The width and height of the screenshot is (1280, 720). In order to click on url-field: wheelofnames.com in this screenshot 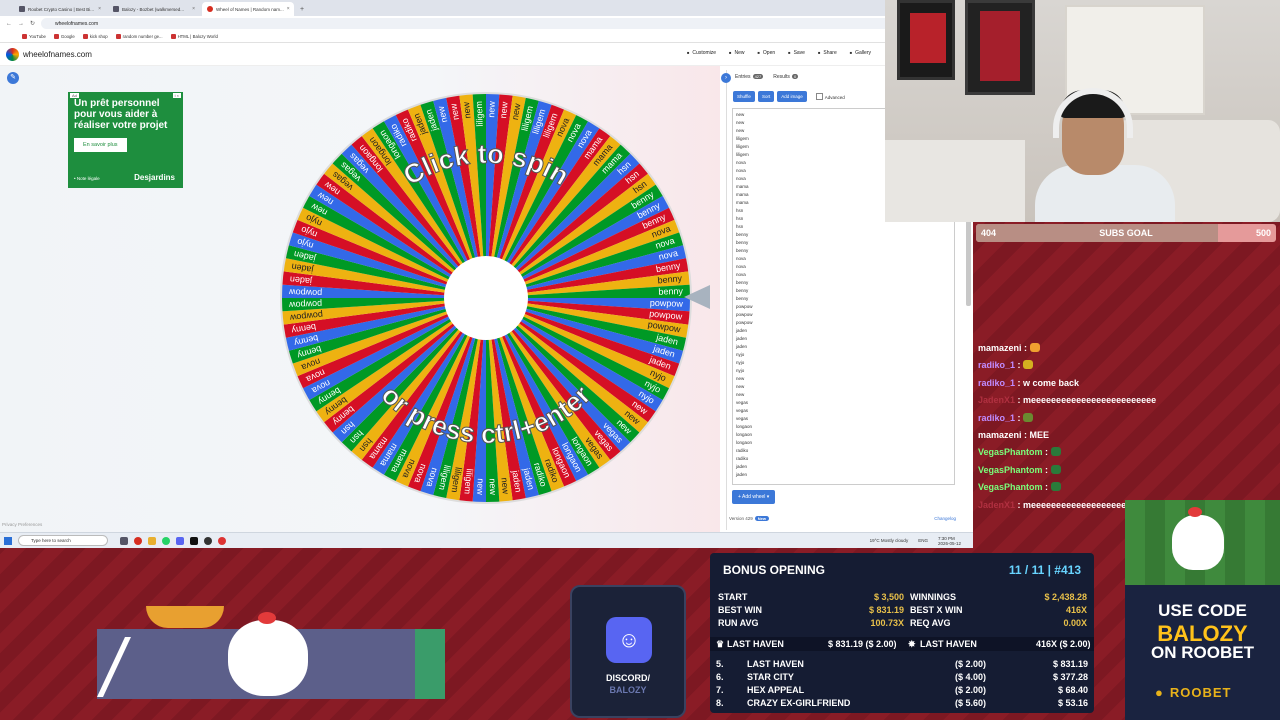, I will do `click(466, 23)`.